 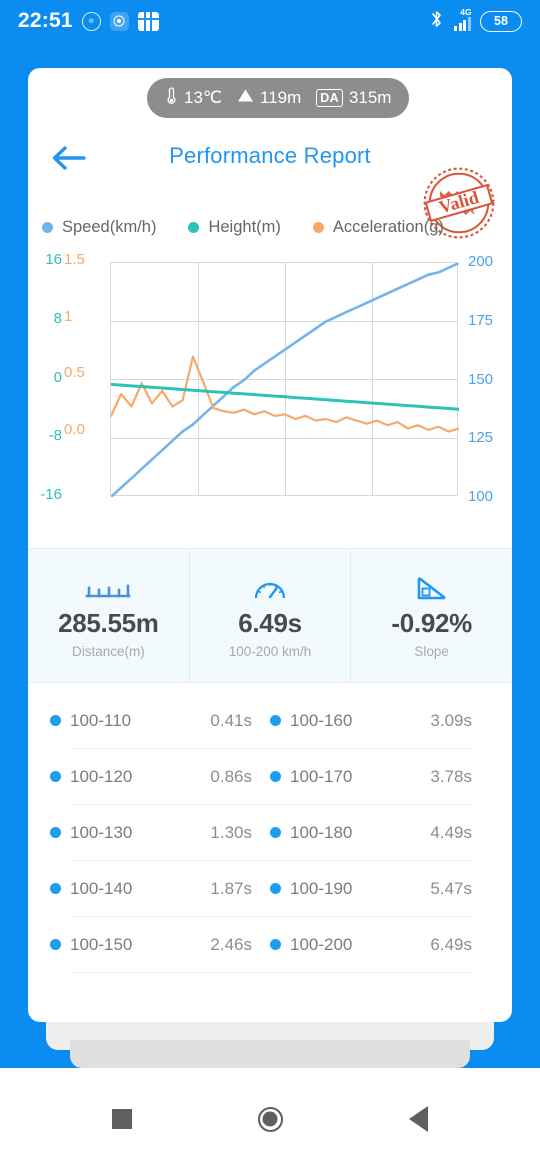 What do you see at coordinates (270, 21) in the screenshot?
I see `status-bar: 22:51 ⊚ 4G 58` at bounding box center [270, 21].